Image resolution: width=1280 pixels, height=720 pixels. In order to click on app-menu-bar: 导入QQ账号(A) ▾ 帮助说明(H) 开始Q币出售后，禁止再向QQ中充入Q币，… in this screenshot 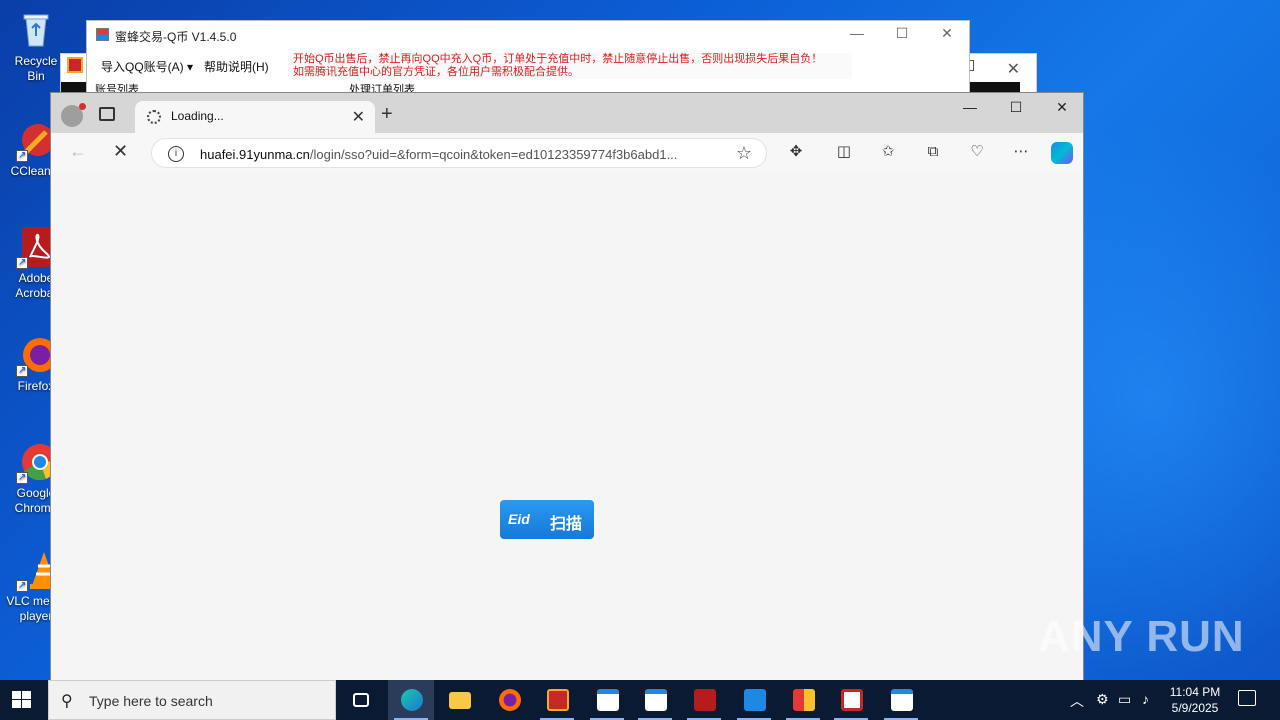, I will do `click(518, 65)`.